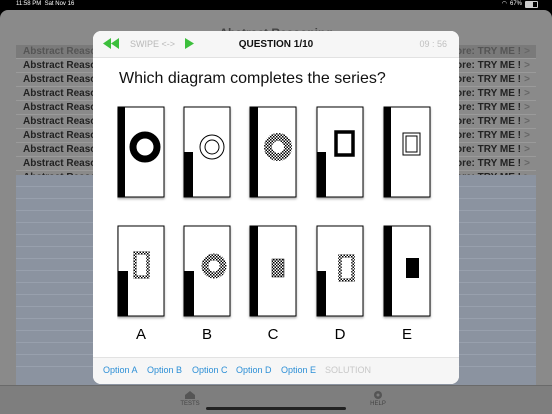 The width and height of the screenshot is (552, 414). Describe the element at coordinates (164, 370) in the screenshot. I see `option-b-button: Option B` at that location.